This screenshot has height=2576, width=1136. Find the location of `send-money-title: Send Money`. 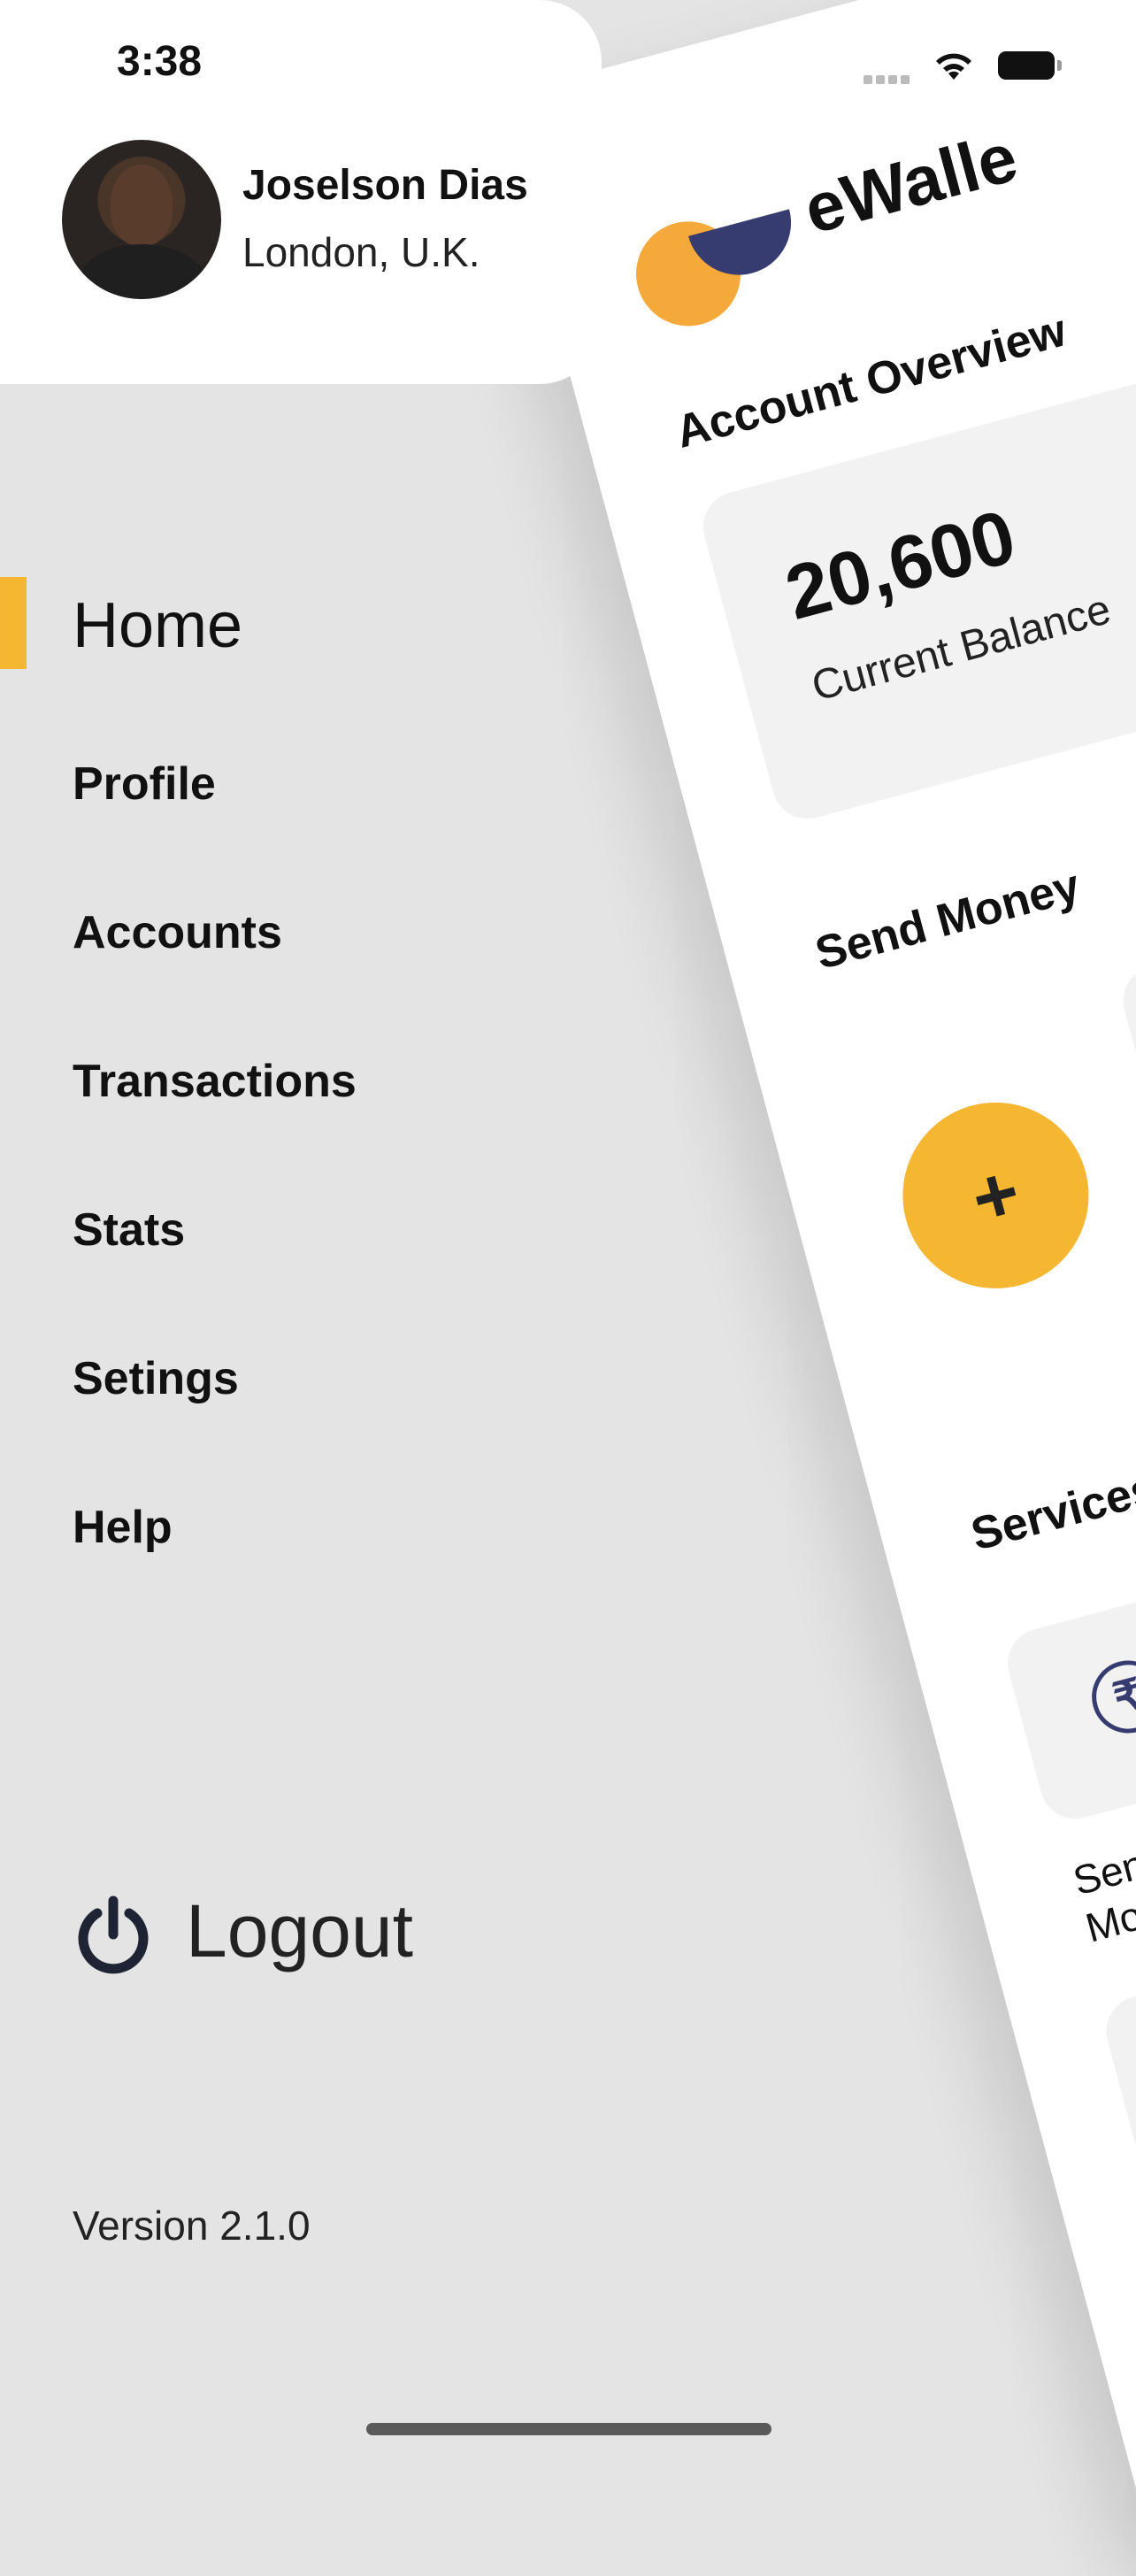

send-money-title: Send Money is located at coordinates (948, 919).